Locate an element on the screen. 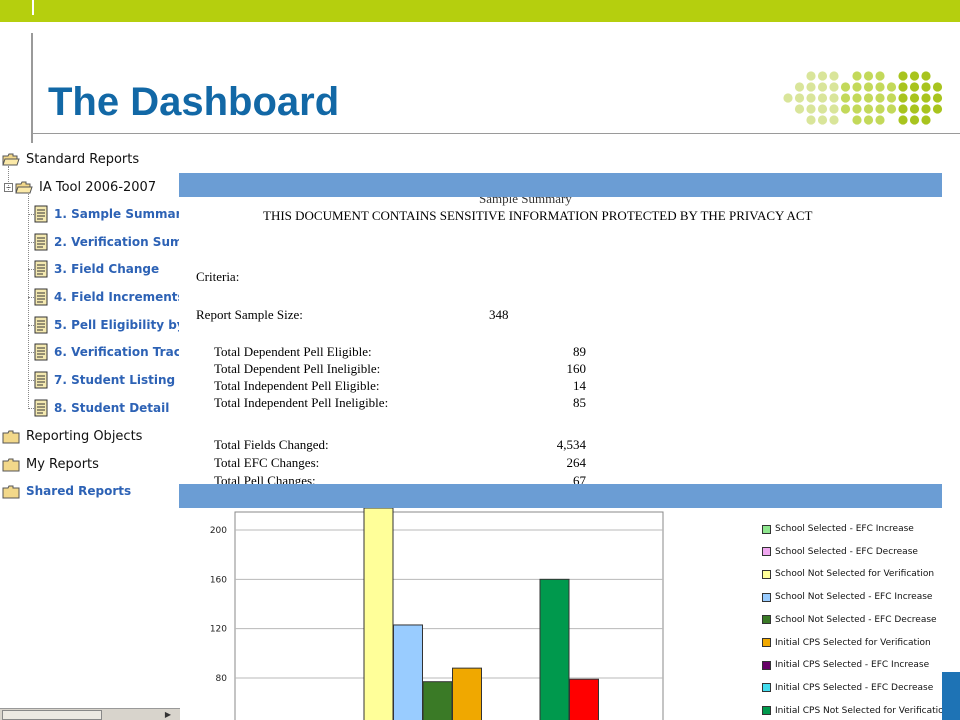 This screenshot has width=960, height=720. tree-connector is located at coordinates (28, 301).